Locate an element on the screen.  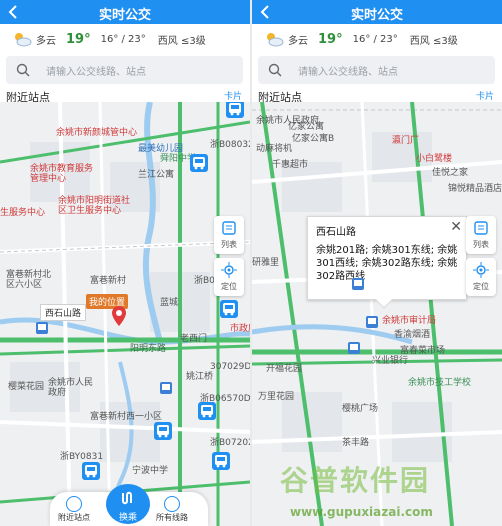
map-label: 亿家公寓B is located at coordinates (313, 139).